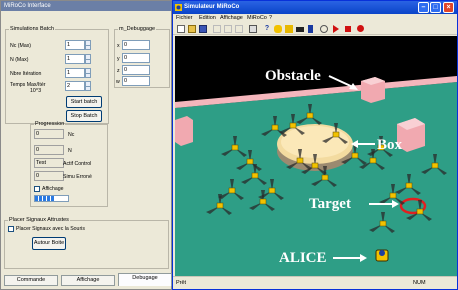 This screenshot has height=290, width=458. I want to click on group-legend: Placer Signaux Attrustes, so click(39, 220).